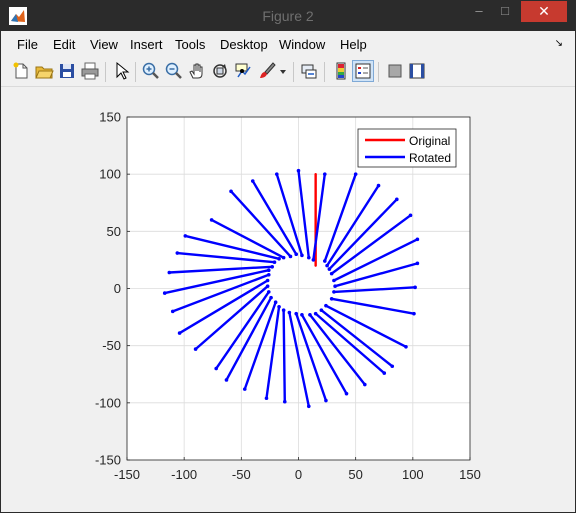 Image resolution: width=576 pixels, height=513 pixels. I want to click on legend-icon, so click(363, 71).